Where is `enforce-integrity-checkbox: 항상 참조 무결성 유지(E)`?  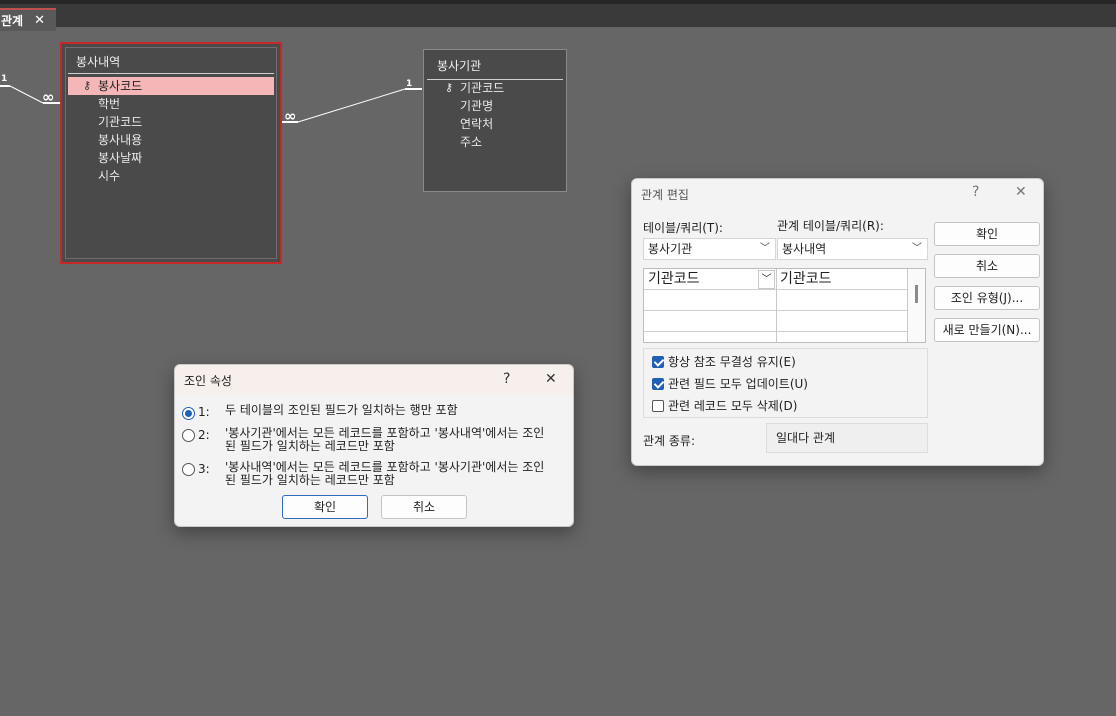 enforce-integrity-checkbox: 항상 참조 무결성 유지(E) is located at coordinates (787, 362).